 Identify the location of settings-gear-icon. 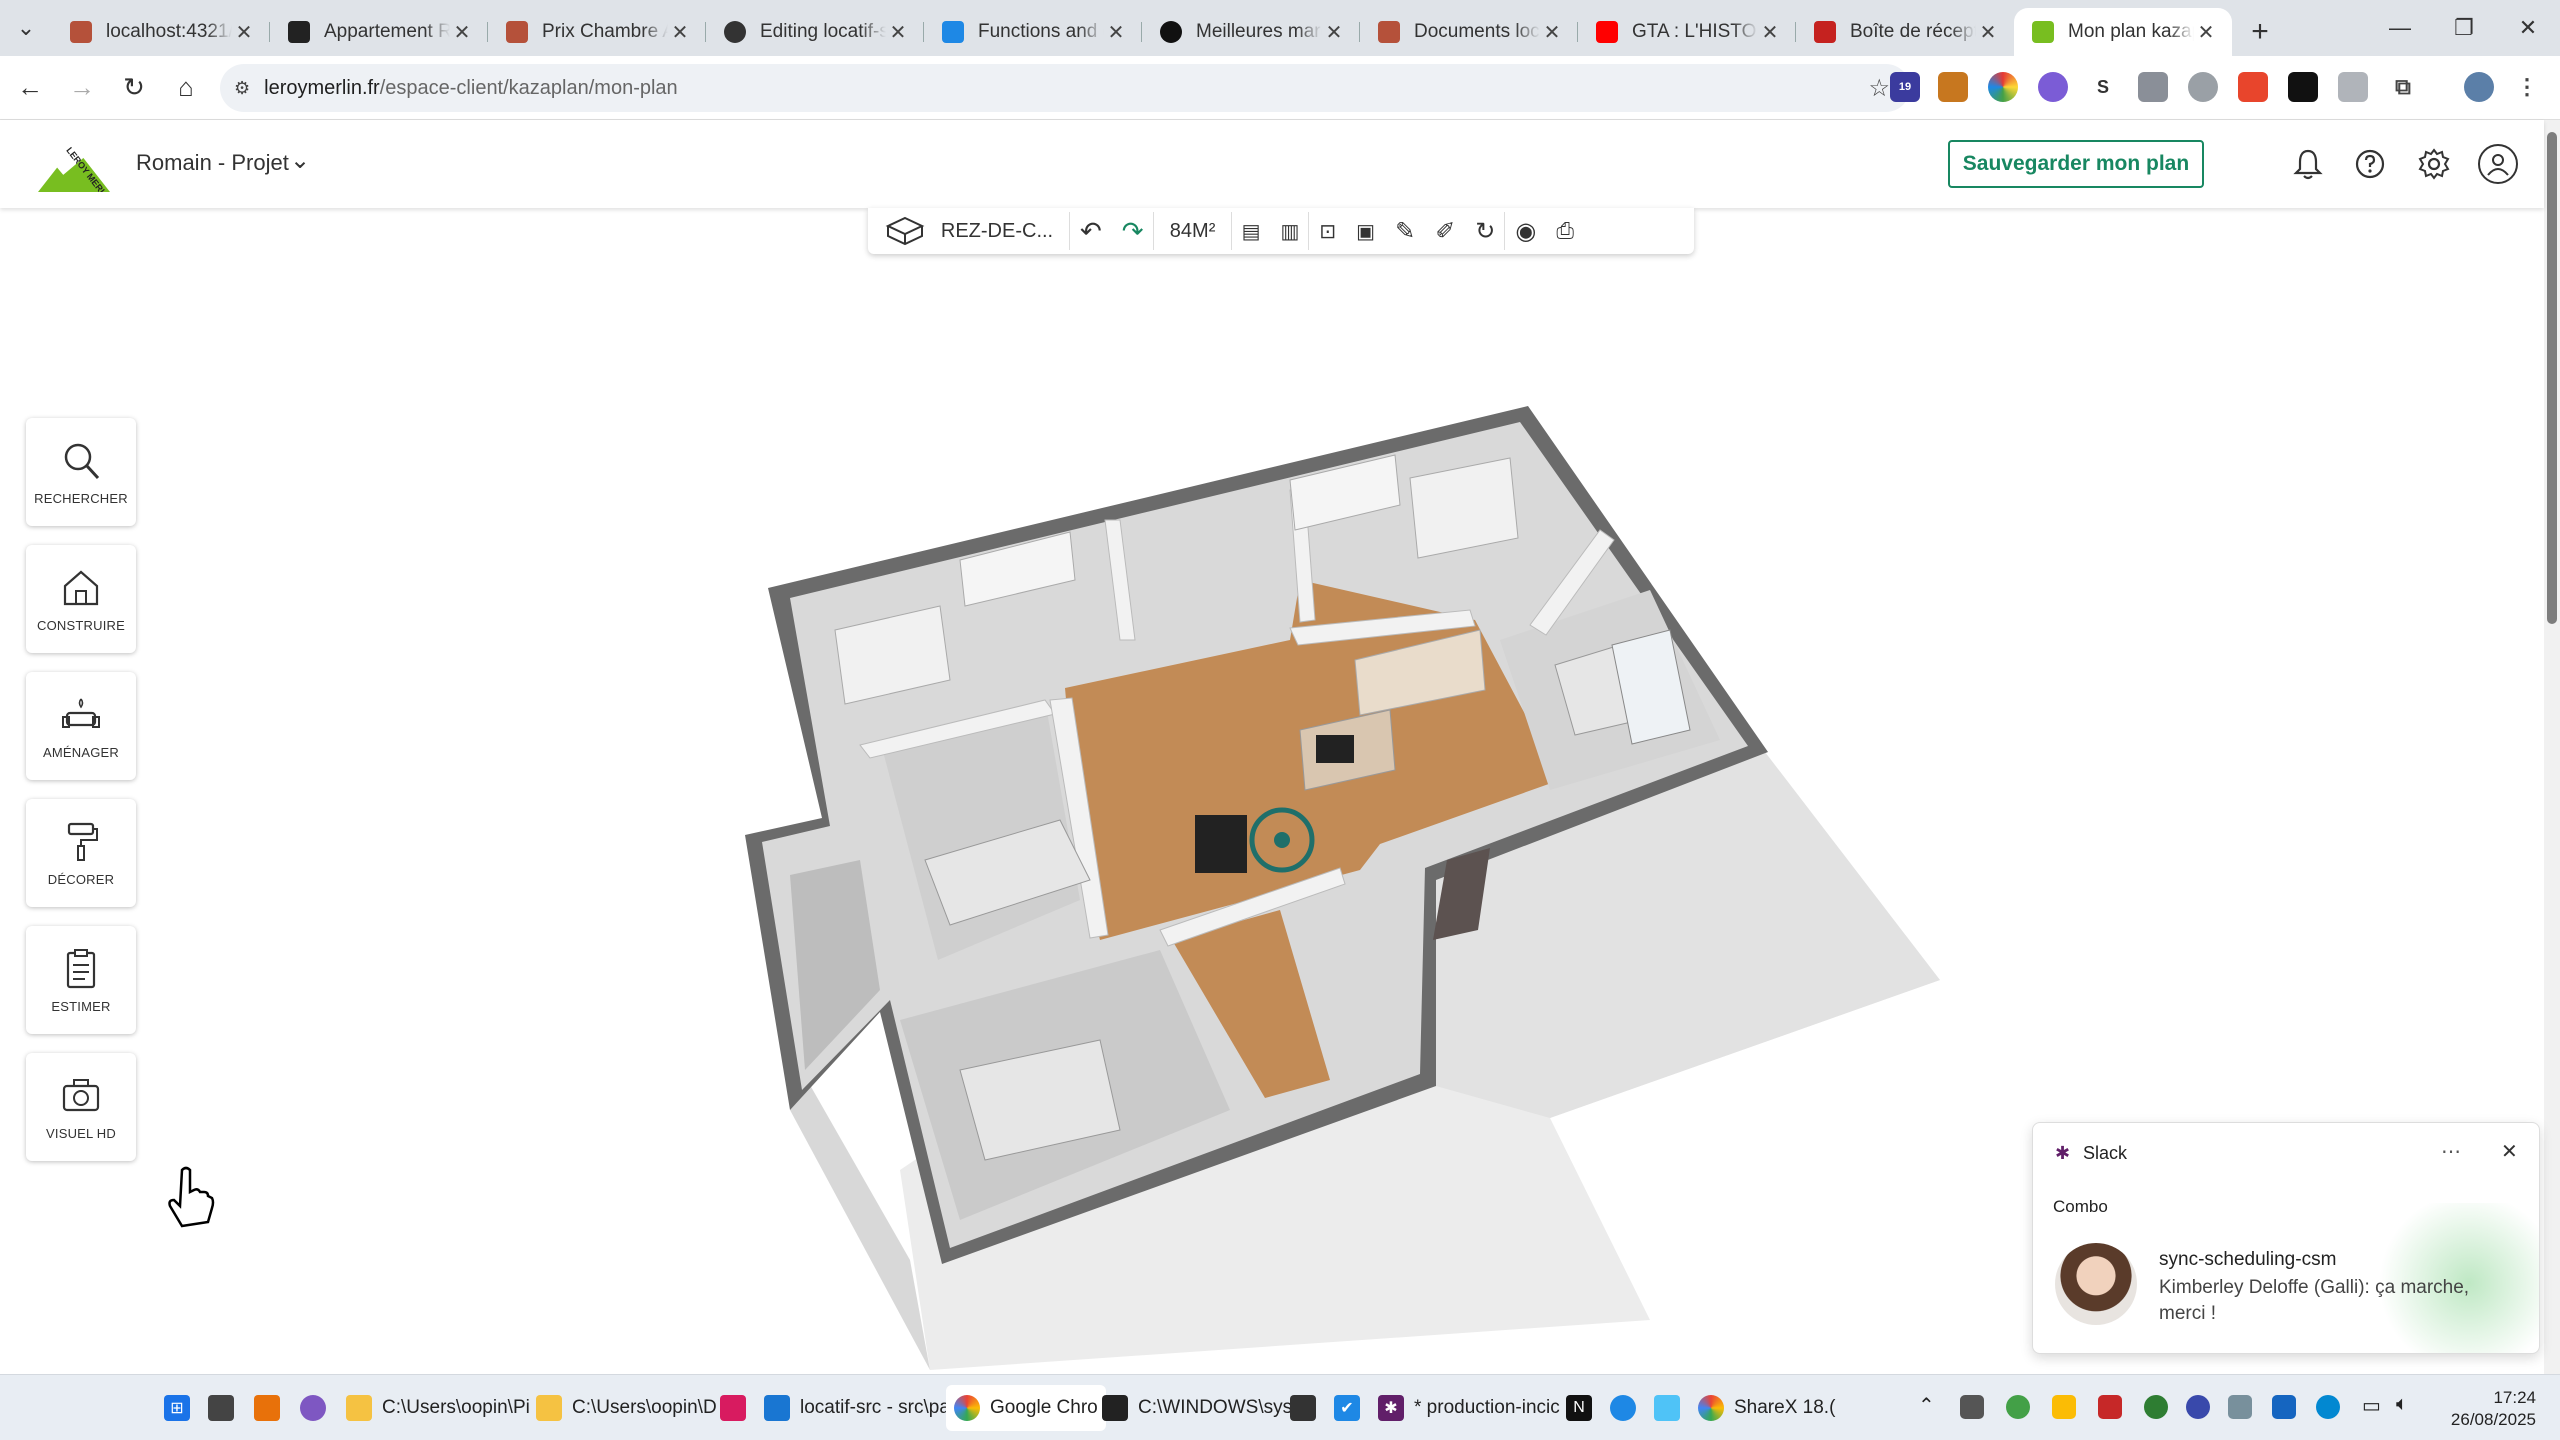
(2434, 164).